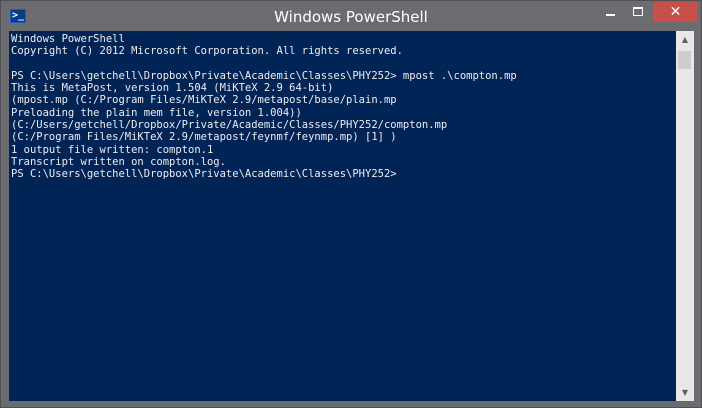  Describe the element at coordinates (112, 149) in the screenshot. I see `console-line: 1 output file written: compton.1` at that location.